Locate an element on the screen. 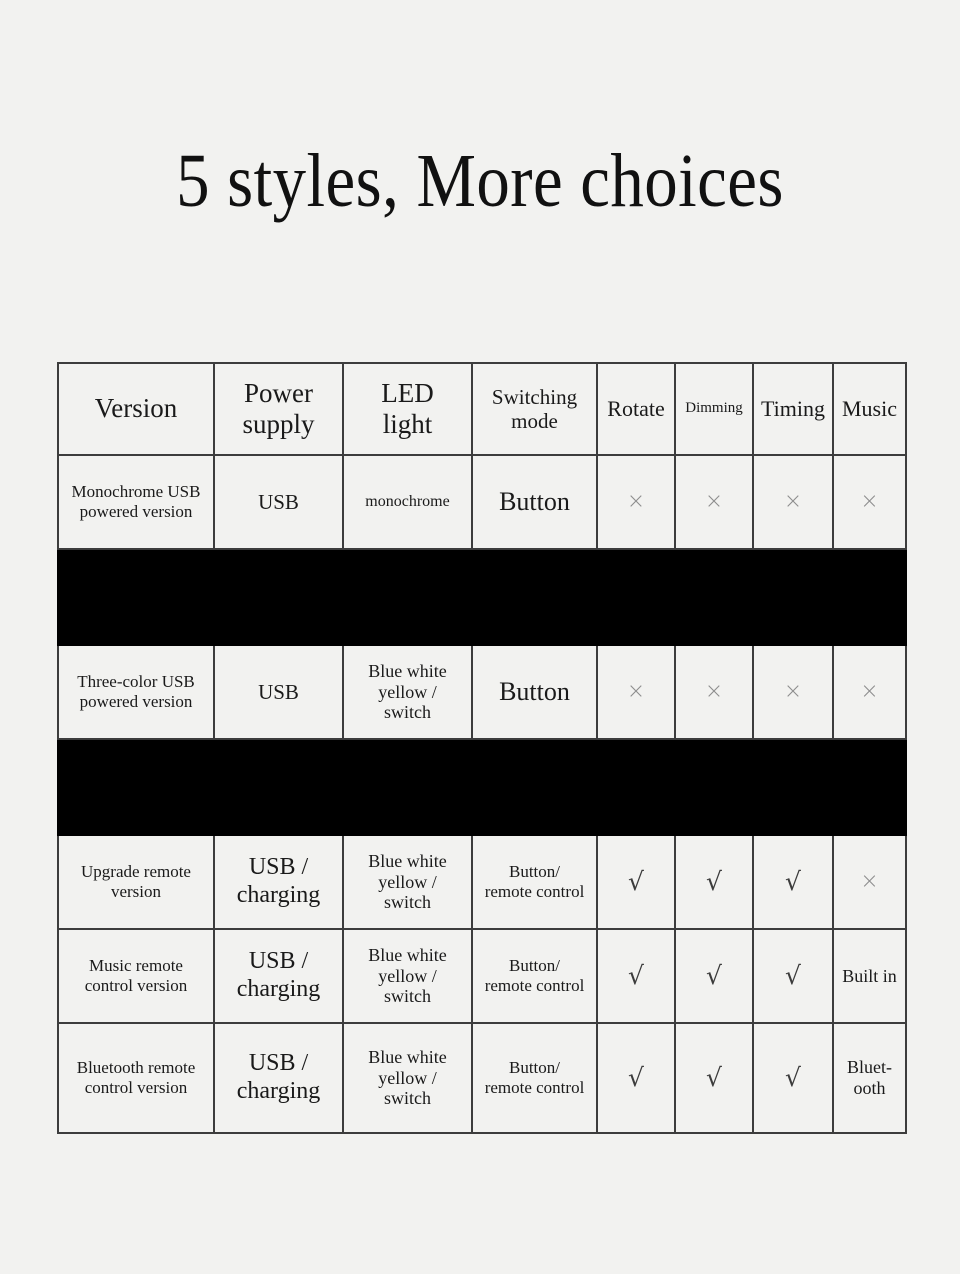 The height and width of the screenshot is (1274, 960). header-label-music: Music is located at coordinates (869, 409).